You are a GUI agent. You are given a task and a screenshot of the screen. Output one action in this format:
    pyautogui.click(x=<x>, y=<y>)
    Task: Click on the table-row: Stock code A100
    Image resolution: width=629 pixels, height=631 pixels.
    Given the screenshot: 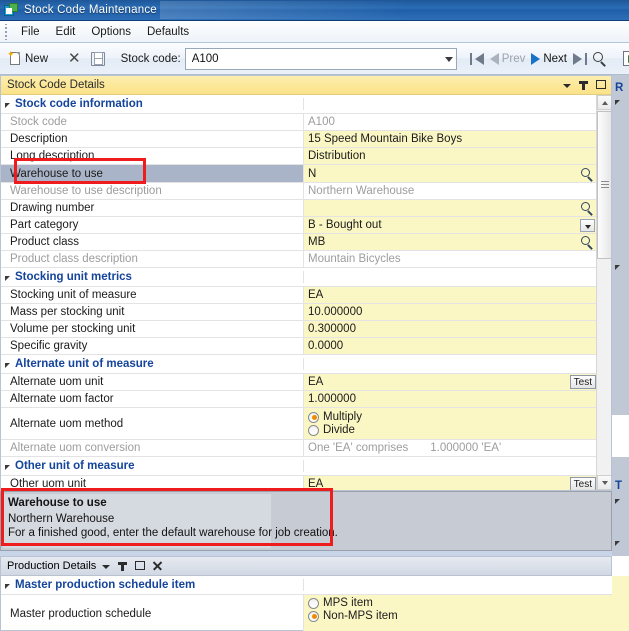 What is the action you would take?
    pyautogui.click(x=299, y=122)
    